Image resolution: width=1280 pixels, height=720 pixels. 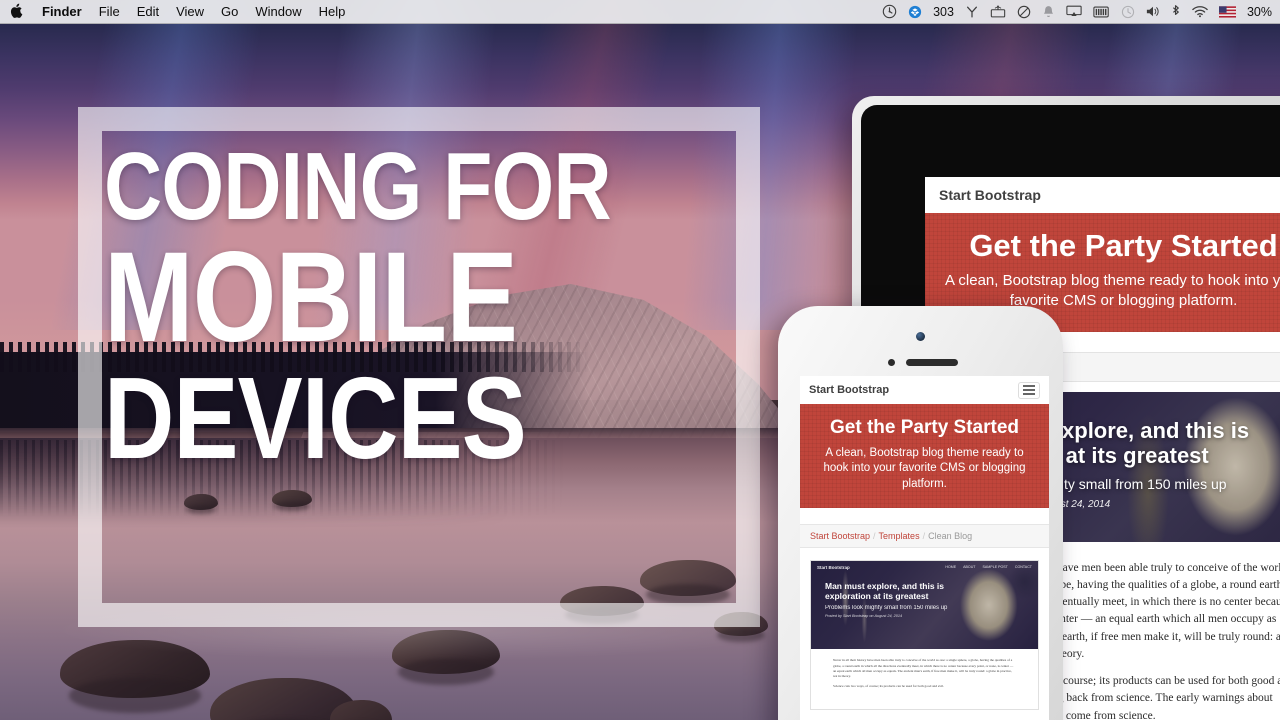 What do you see at coordinates (1123, 245) in the screenshot?
I see `tablet-hero-title: Get the Party Started` at bounding box center [1123, 245].